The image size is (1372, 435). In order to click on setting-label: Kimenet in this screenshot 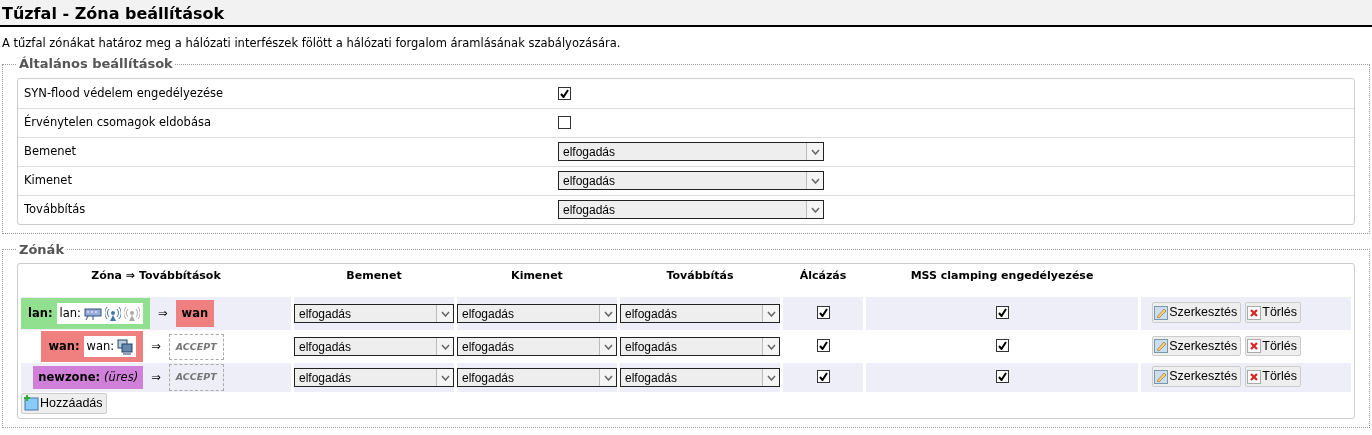, I will do `click(48, 181)`.